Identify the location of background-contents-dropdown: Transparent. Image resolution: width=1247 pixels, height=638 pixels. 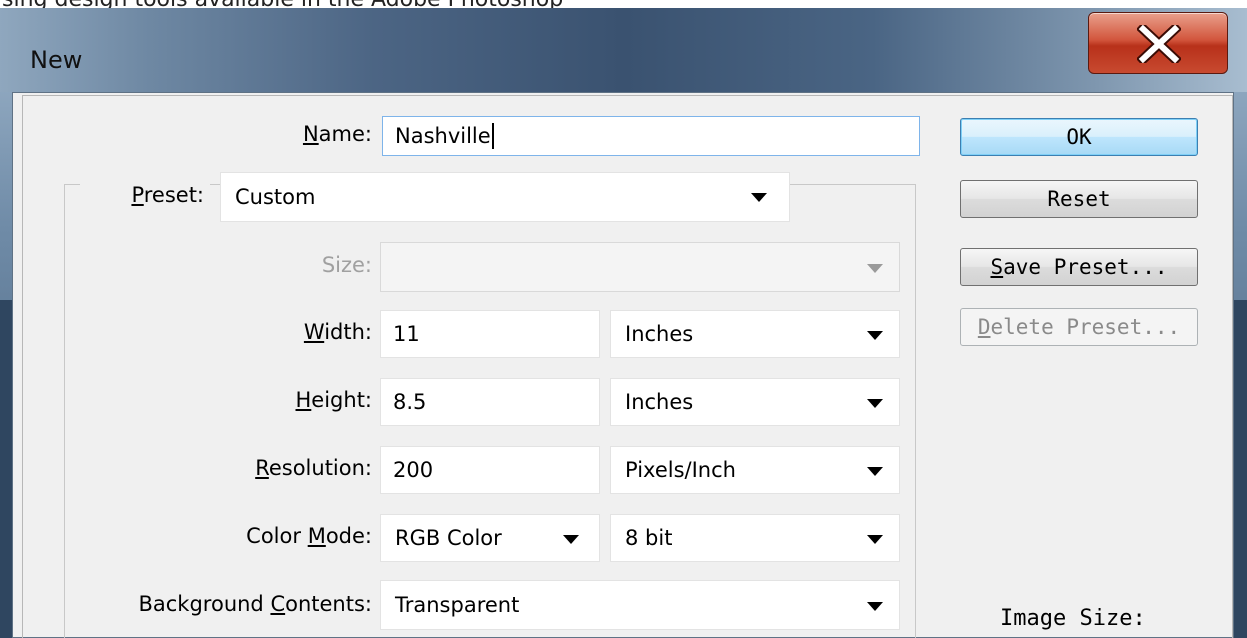
(640, 605).